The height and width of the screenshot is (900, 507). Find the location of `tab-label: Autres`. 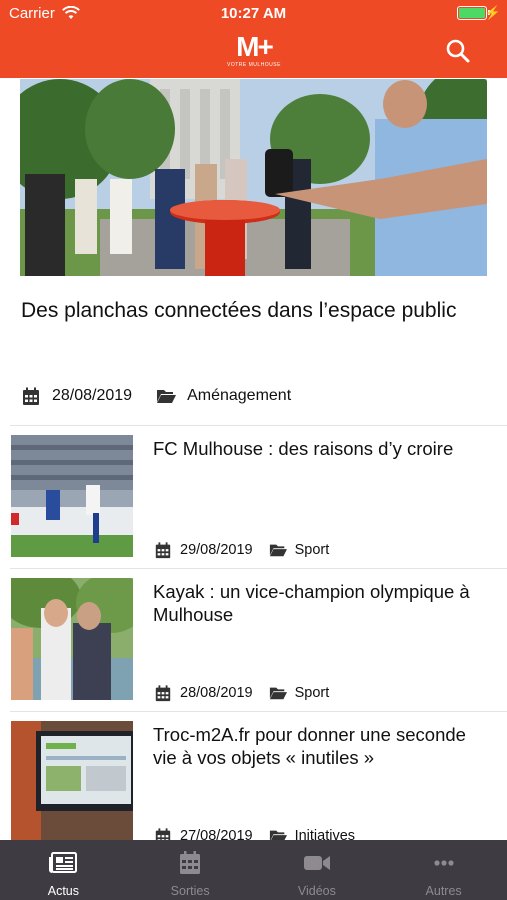

tab-label: Autres is located at coordinates (443, 891).